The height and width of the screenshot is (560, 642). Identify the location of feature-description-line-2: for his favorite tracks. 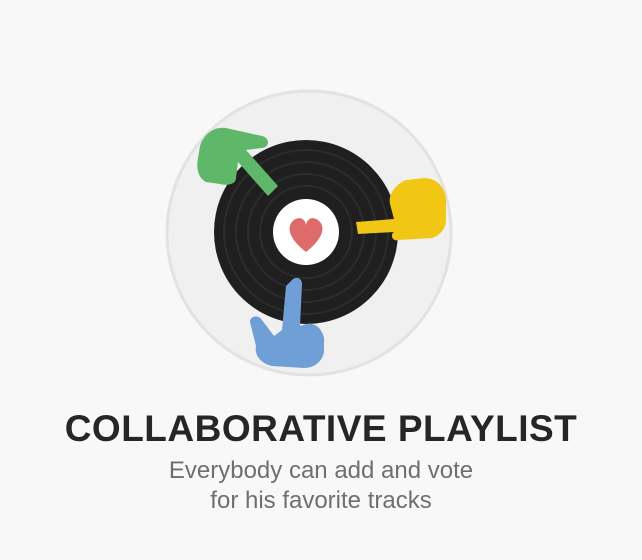
(321, 500).